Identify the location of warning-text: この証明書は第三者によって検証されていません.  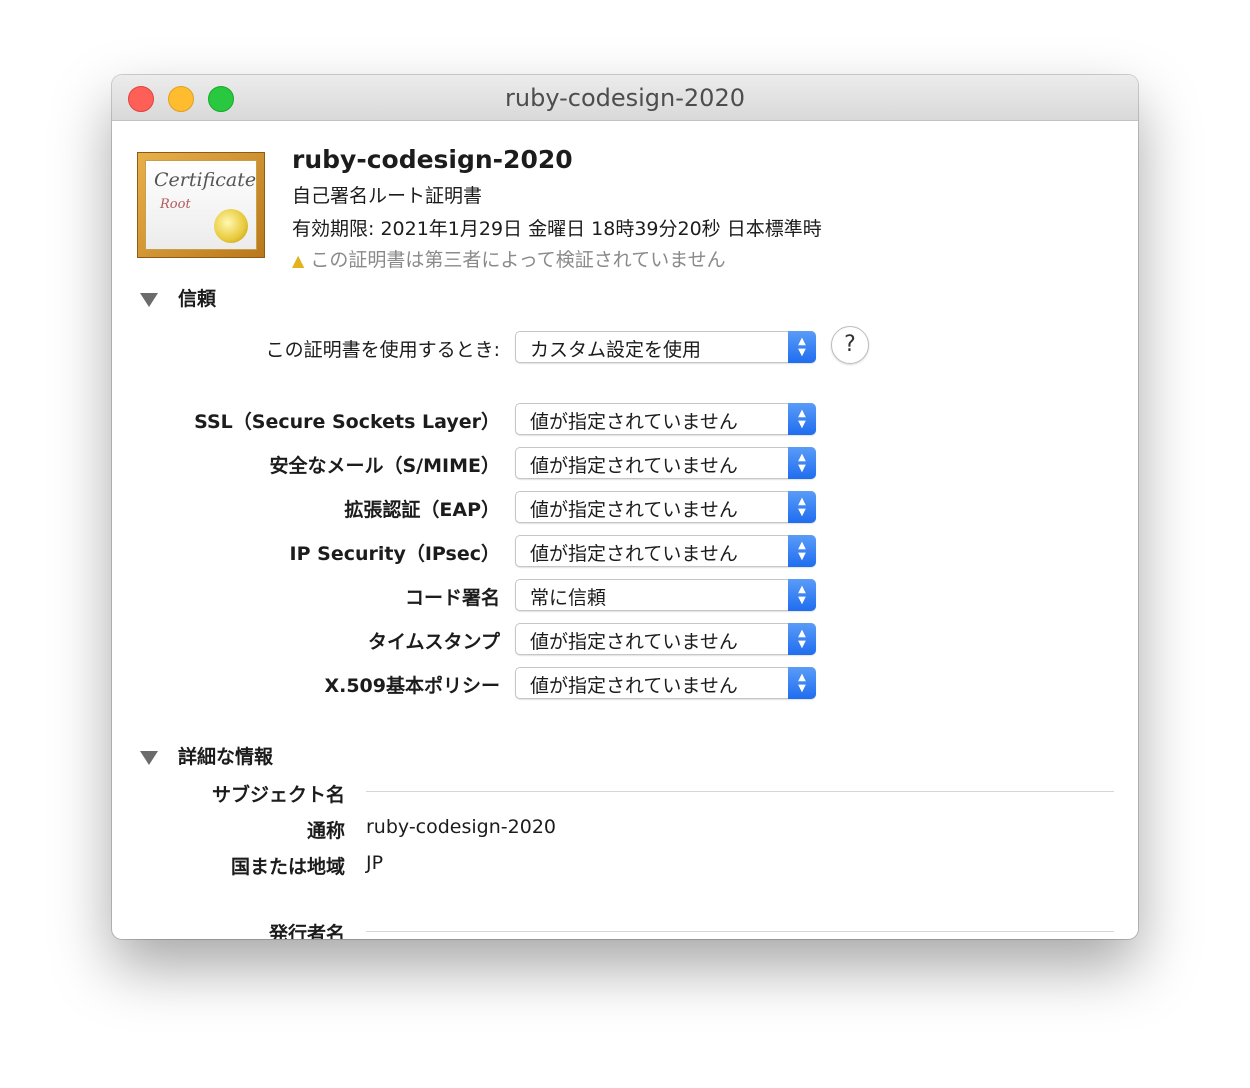
(518, 260).